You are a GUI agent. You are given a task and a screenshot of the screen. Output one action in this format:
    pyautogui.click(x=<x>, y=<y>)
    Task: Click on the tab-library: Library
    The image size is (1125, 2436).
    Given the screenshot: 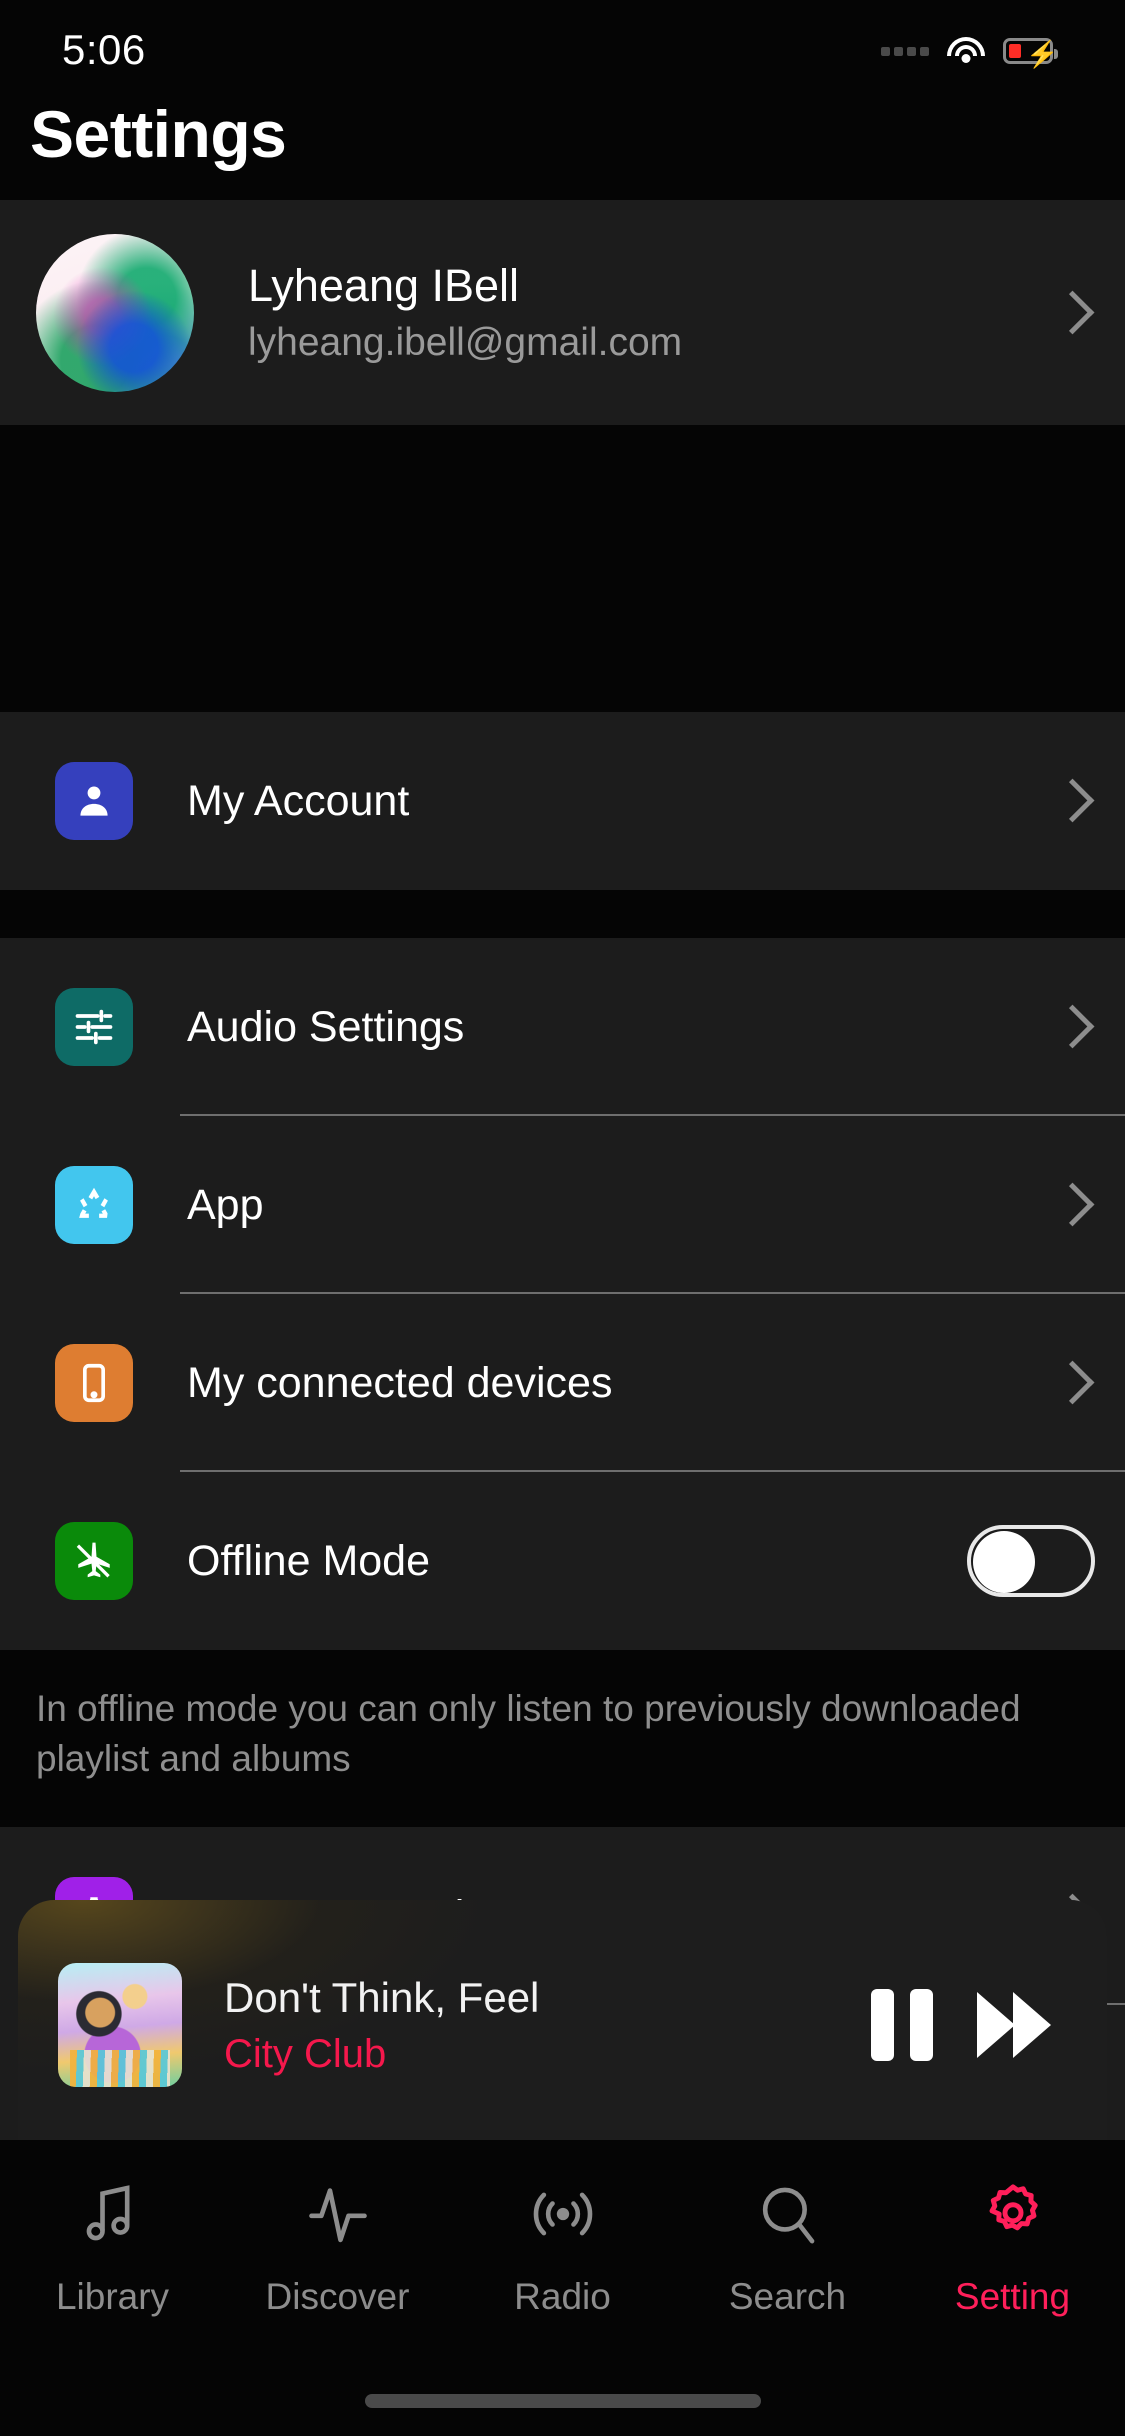 What is the action you would take?
    pyautogui.click(x=112, y=2244)
    